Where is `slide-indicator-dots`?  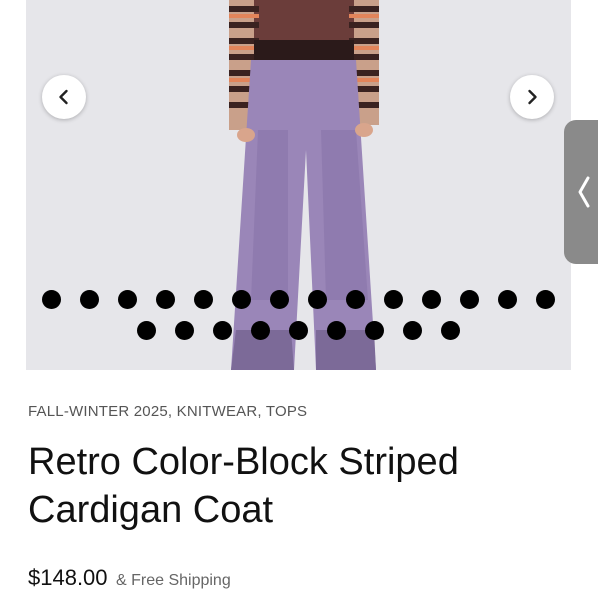 slide-indicator-dots is located at coordinates (298, 315).